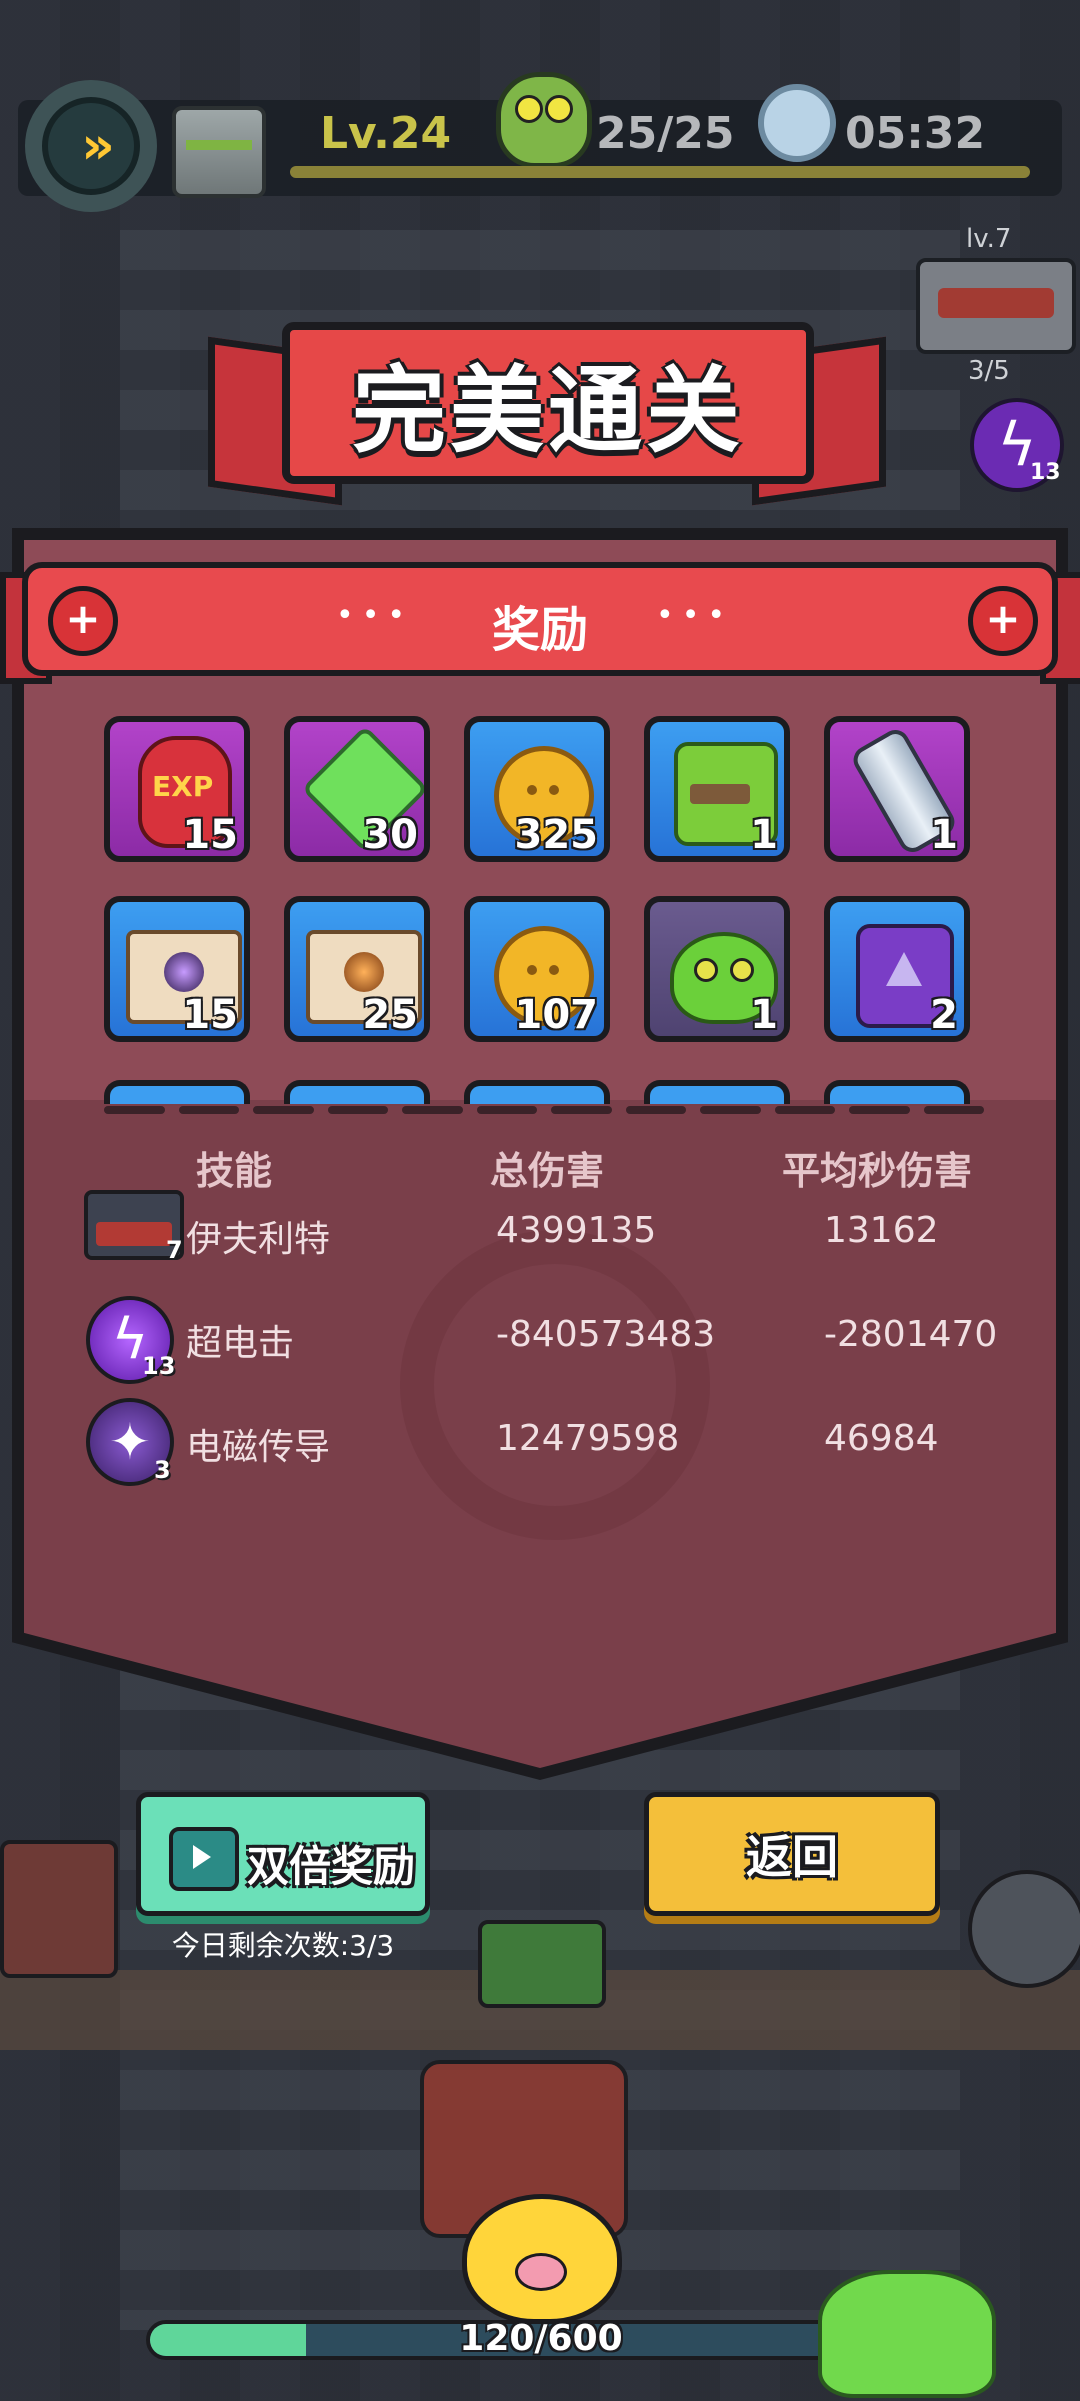 This screenshot has height=2401, width=1080. What do you see at coordinates (258, 1447) in the screenshot?
I see `skill-name: 电磁传导` at bounding box center [258, 1447].